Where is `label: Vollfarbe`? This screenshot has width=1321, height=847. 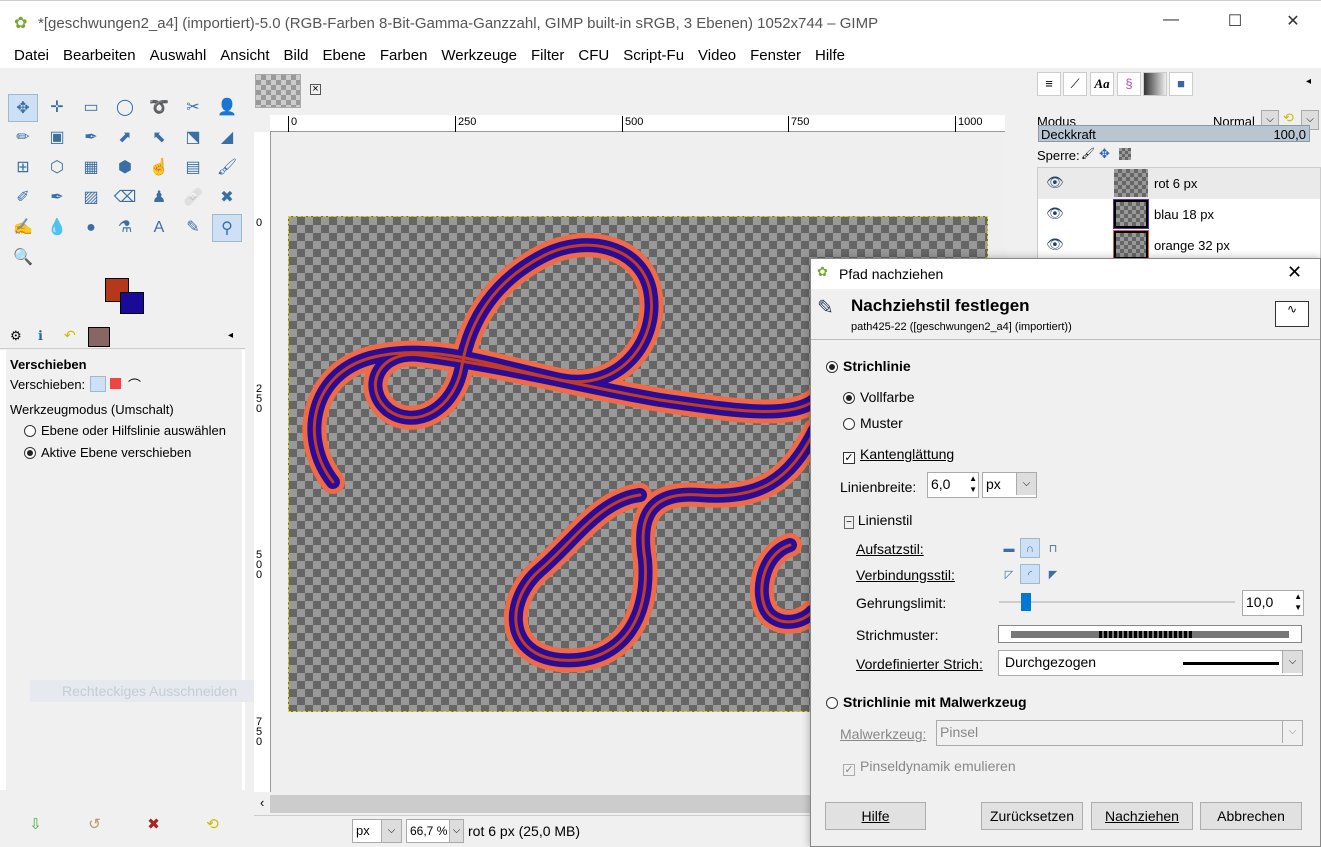
label: Vollfarbe is located at coordinates (887, 397).